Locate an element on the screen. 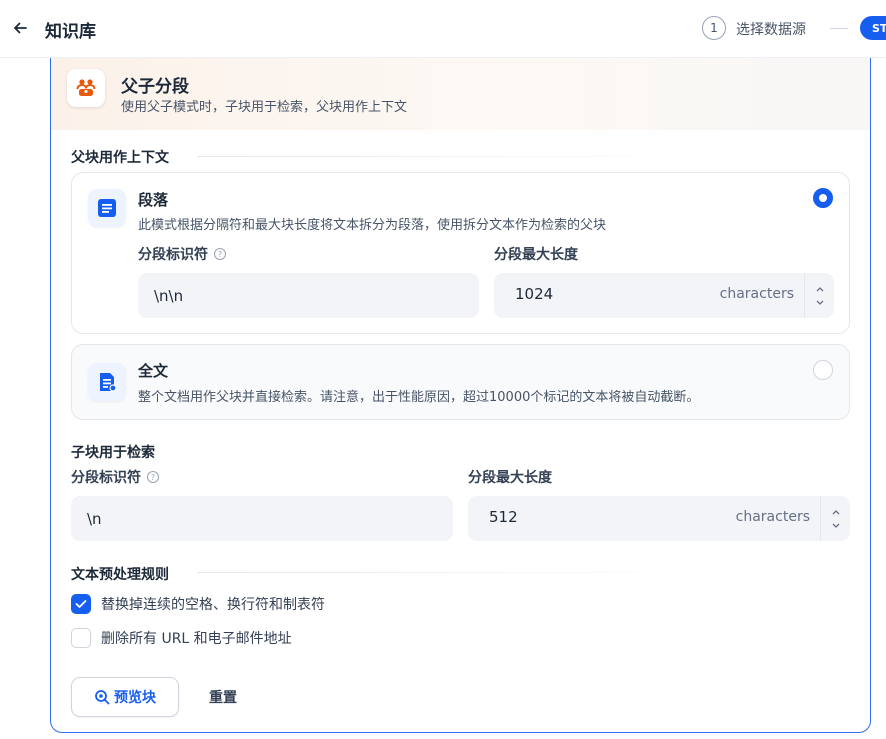 This screenshot has width=886, height=739. mode-icon-box is located at coordinates (86, 88).